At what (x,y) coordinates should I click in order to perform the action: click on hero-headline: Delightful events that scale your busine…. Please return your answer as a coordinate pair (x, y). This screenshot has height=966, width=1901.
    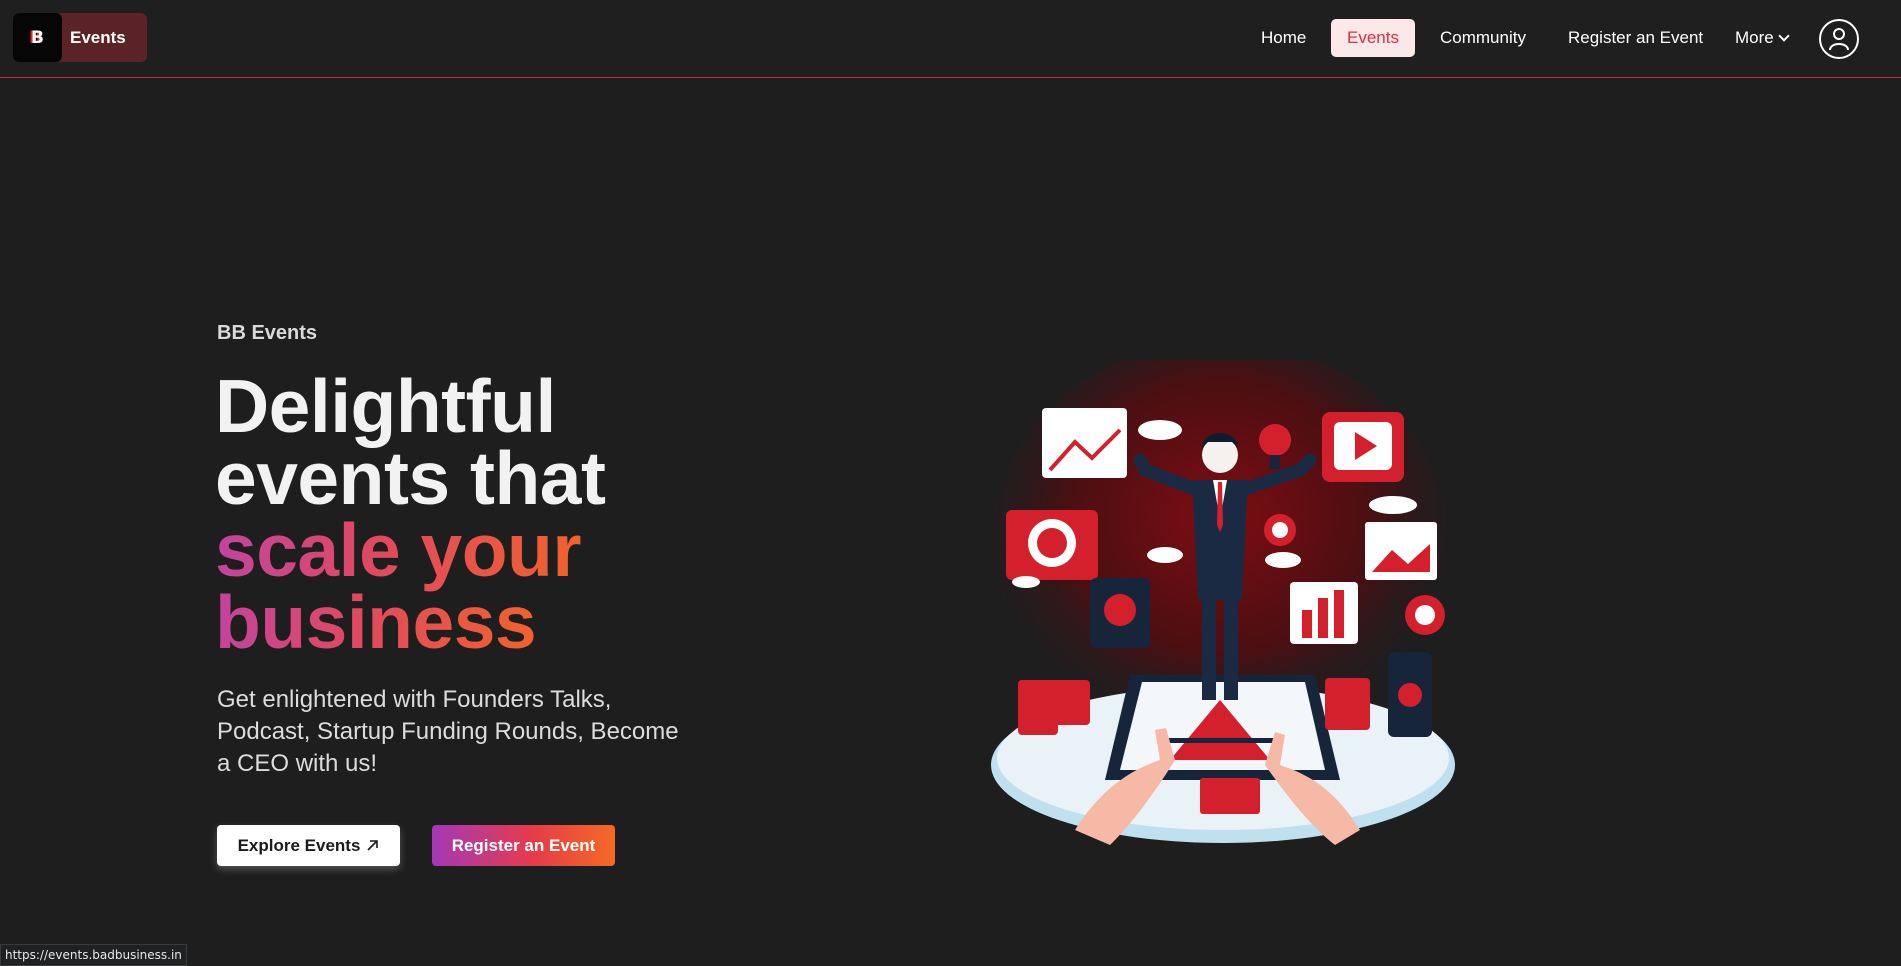
    Looking at the image, I should click on (515, 512).